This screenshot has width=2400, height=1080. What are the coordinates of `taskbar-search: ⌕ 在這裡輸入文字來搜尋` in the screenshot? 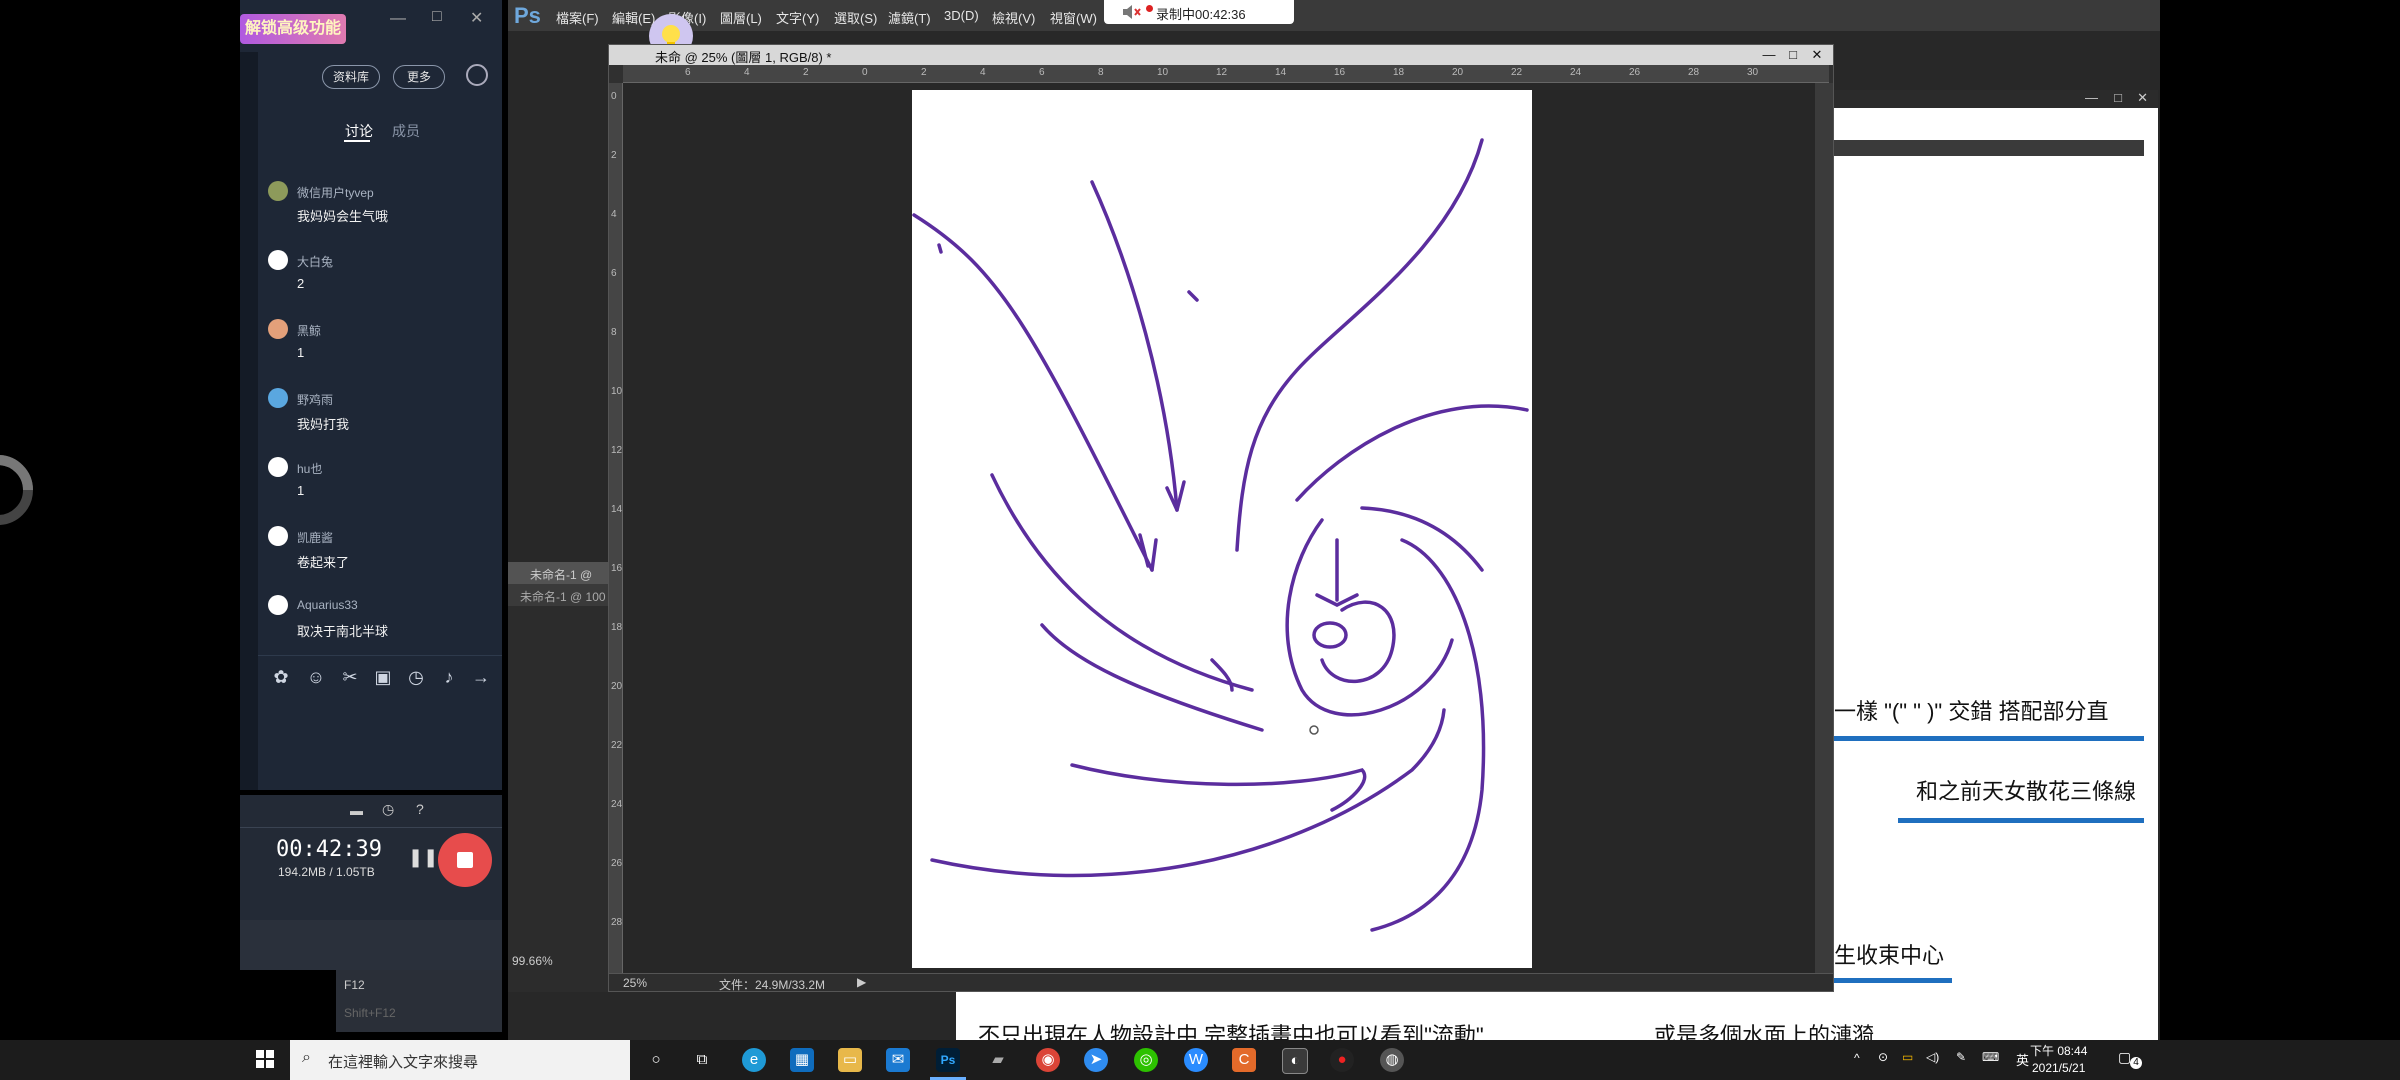 It's located at (460, 1060).